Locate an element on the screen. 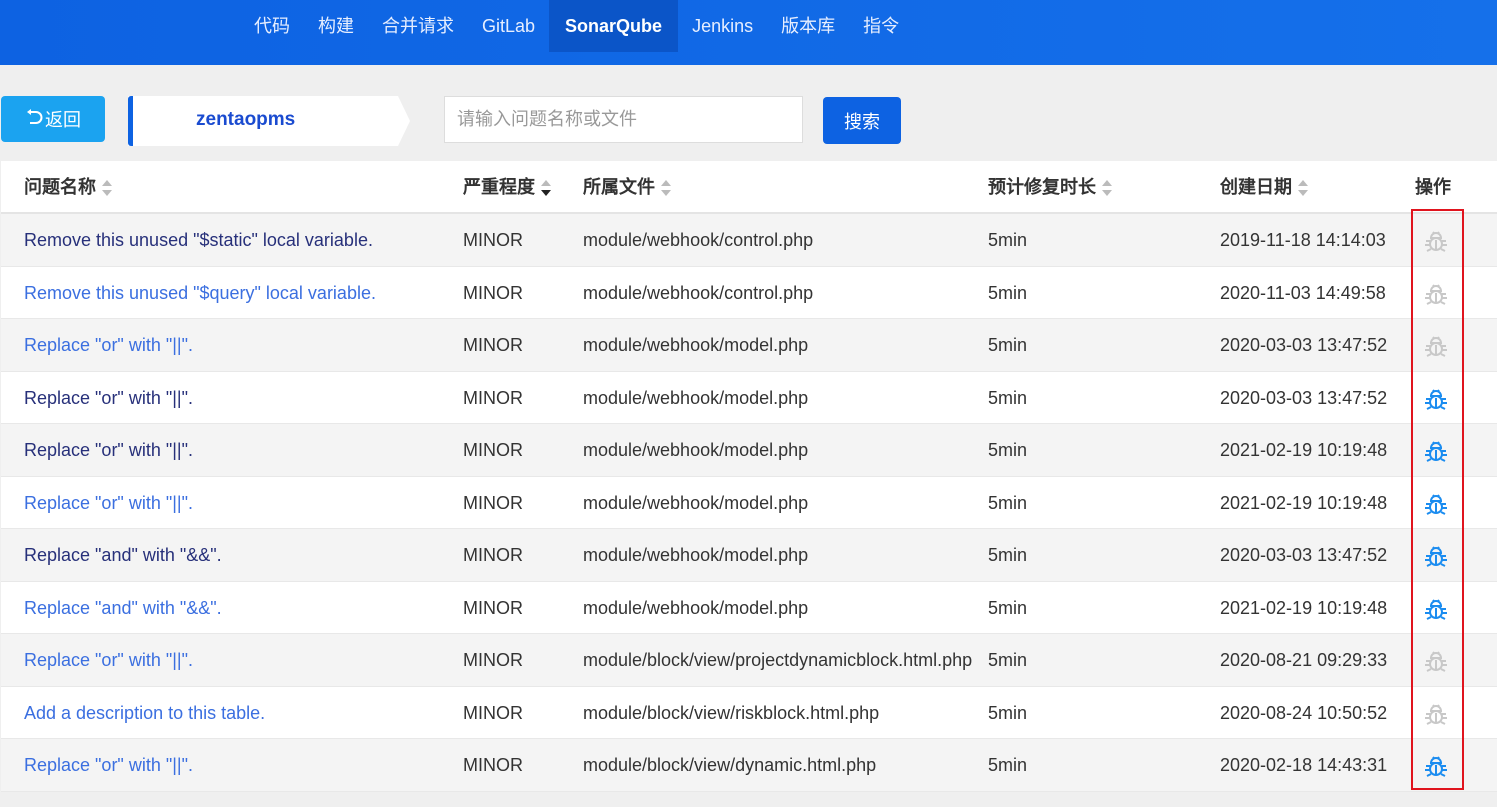  nav-tab: 代码 is located at coordinates (272, 26).